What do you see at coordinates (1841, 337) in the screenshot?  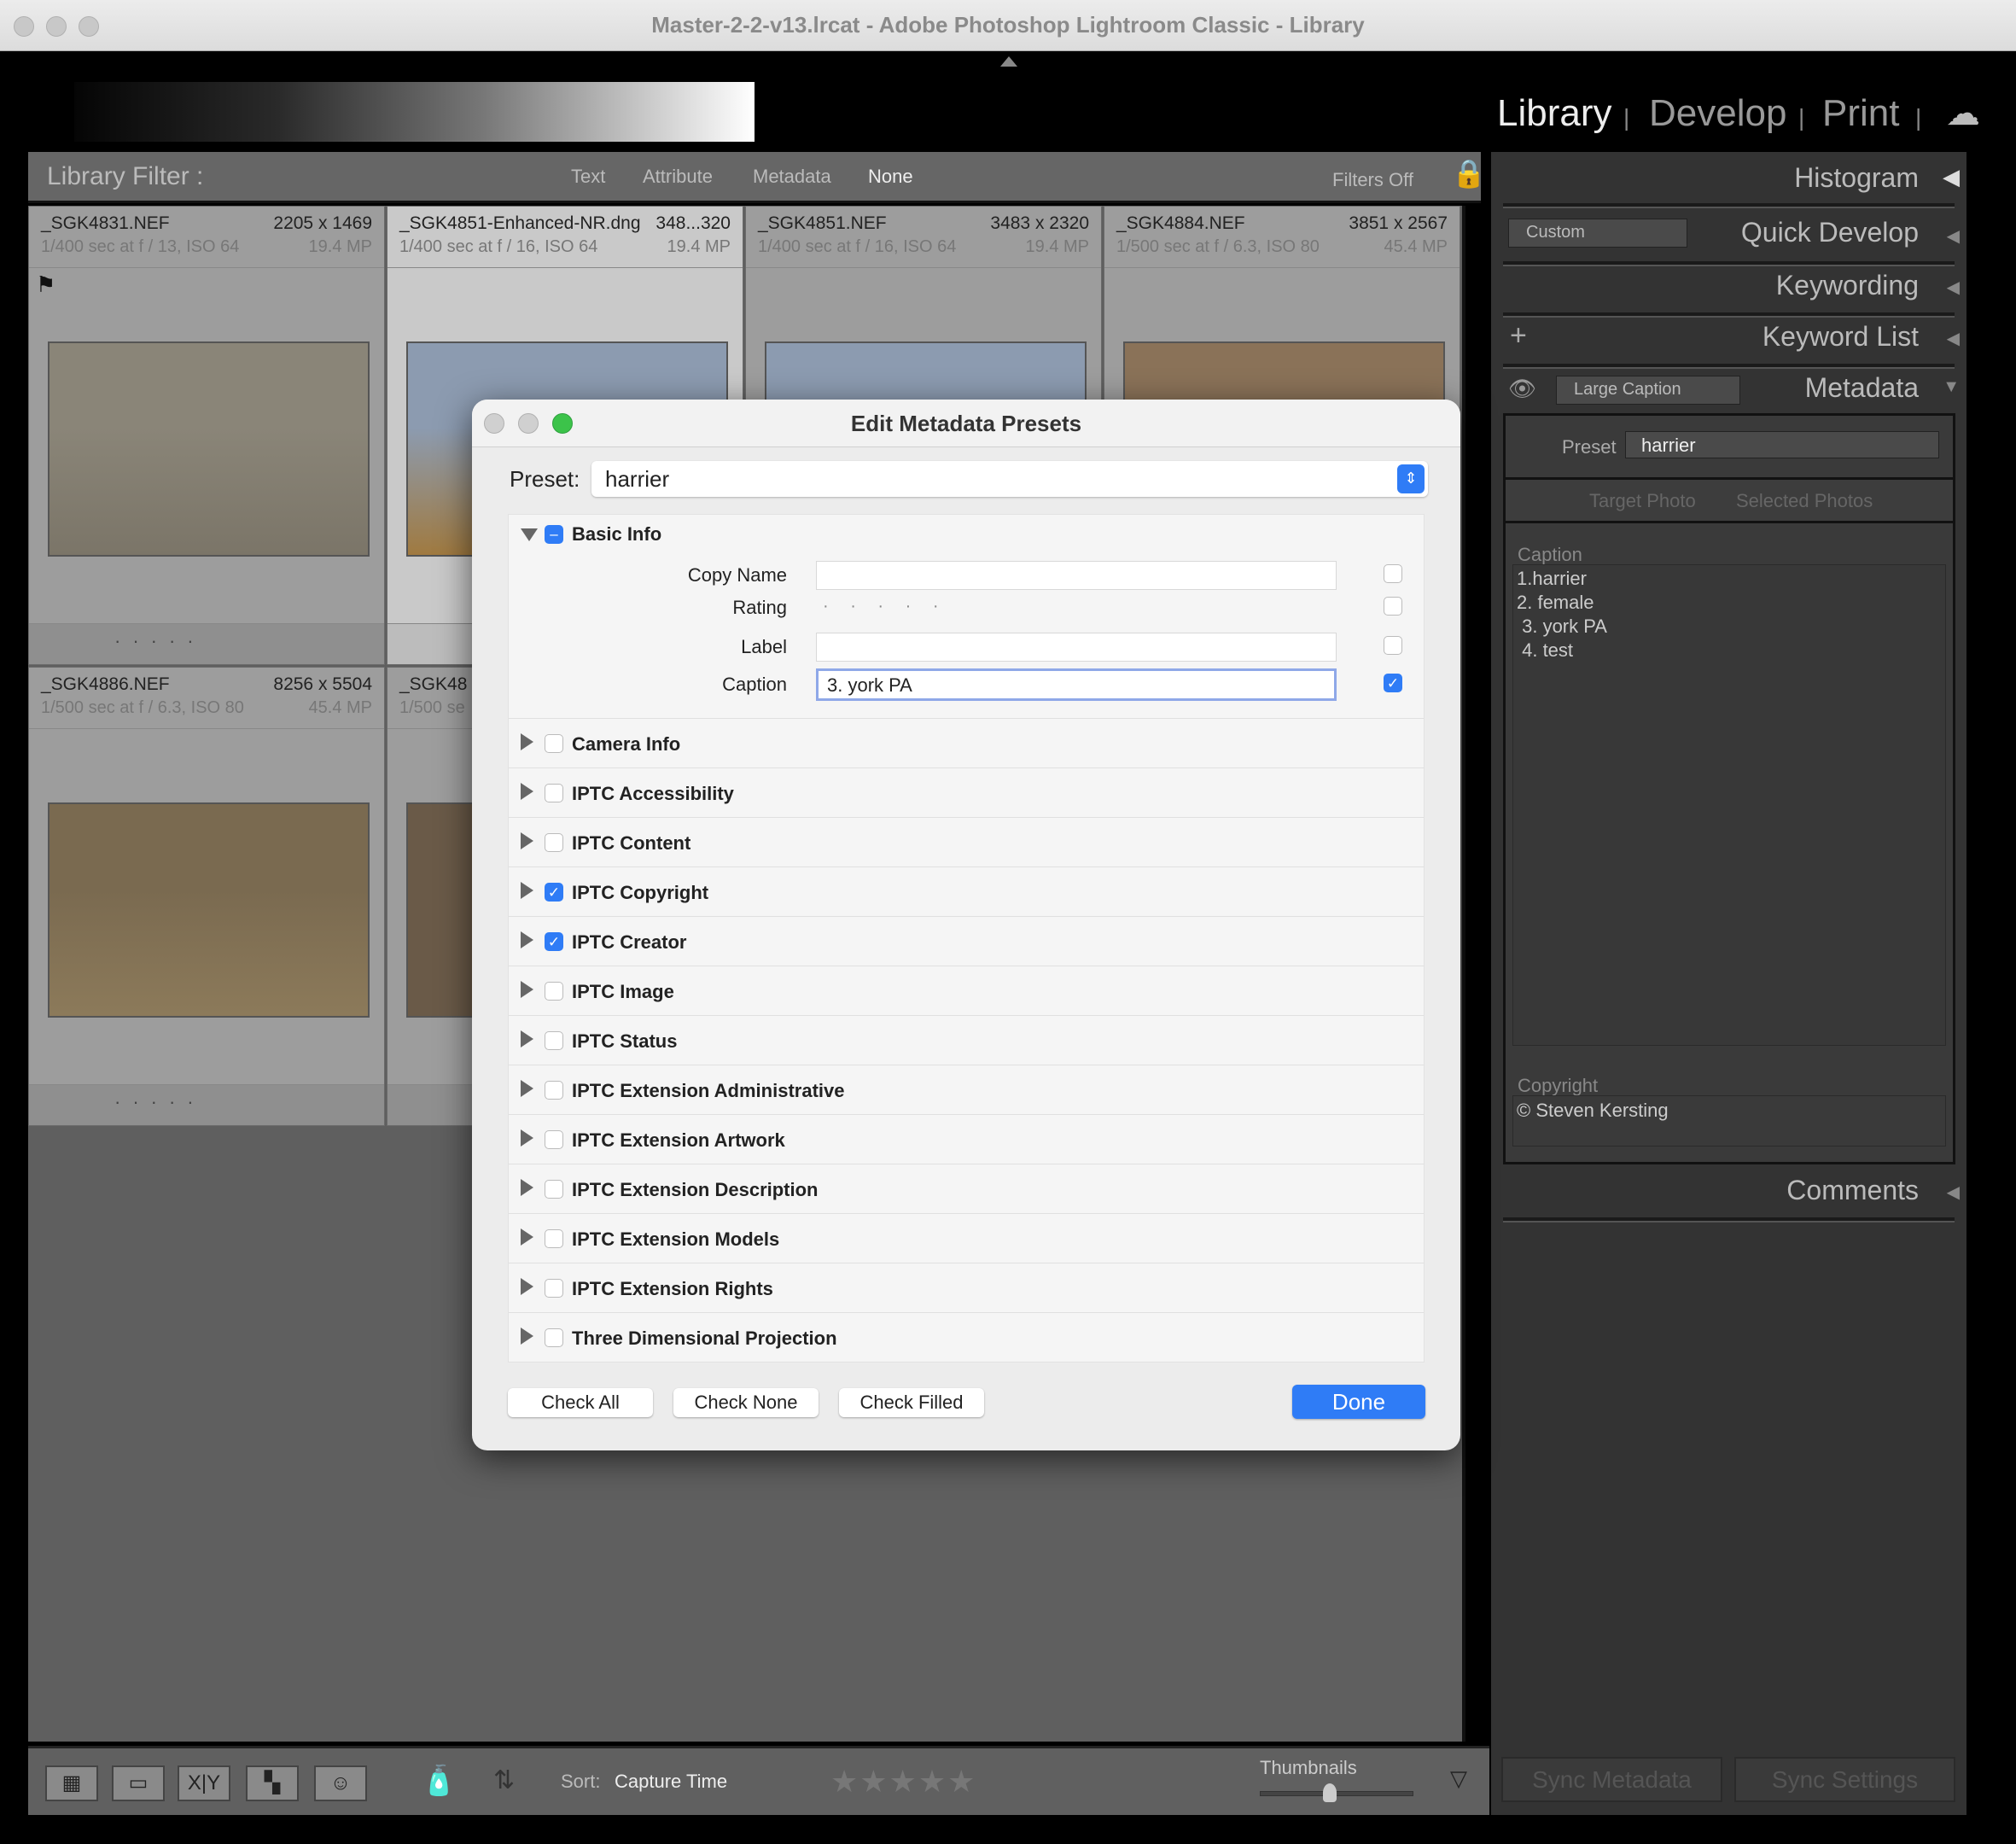 I see `keyword-list-header: Keyword List` at bounding box center [1841, 337].